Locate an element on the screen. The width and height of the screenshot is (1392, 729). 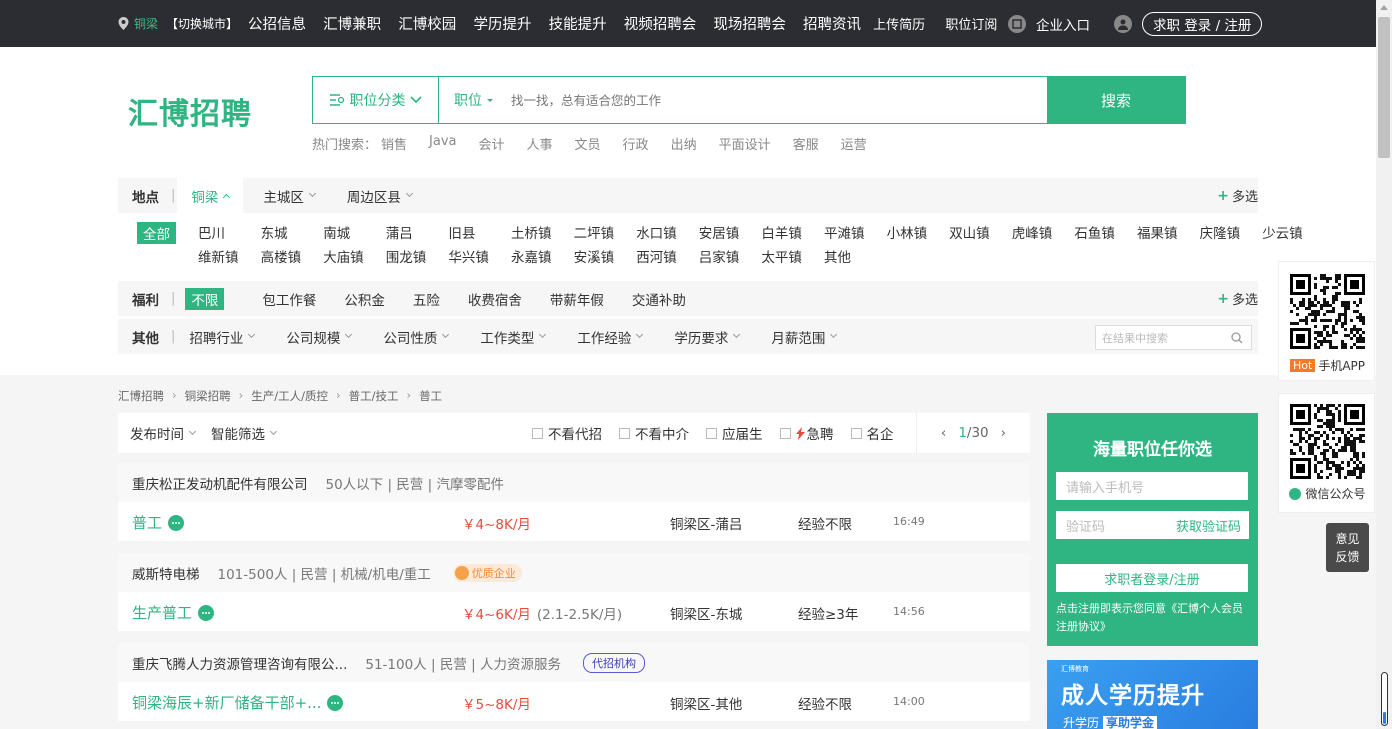
town-option: 高楼镇 is located at coordinates (281, 256).